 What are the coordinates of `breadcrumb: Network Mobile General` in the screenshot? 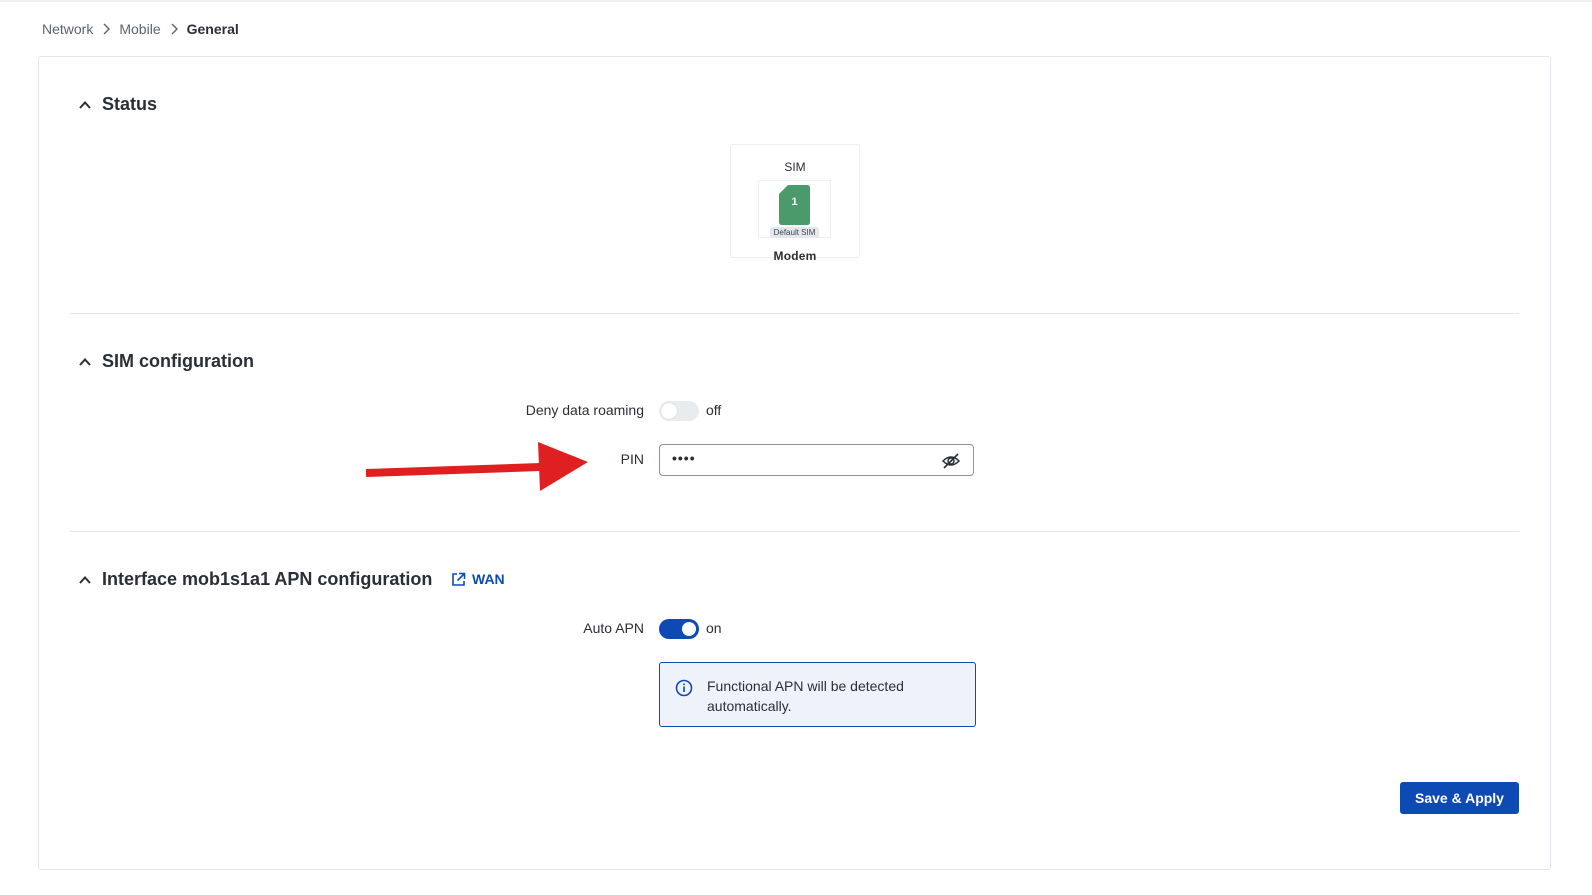 It's located at (140, 29).